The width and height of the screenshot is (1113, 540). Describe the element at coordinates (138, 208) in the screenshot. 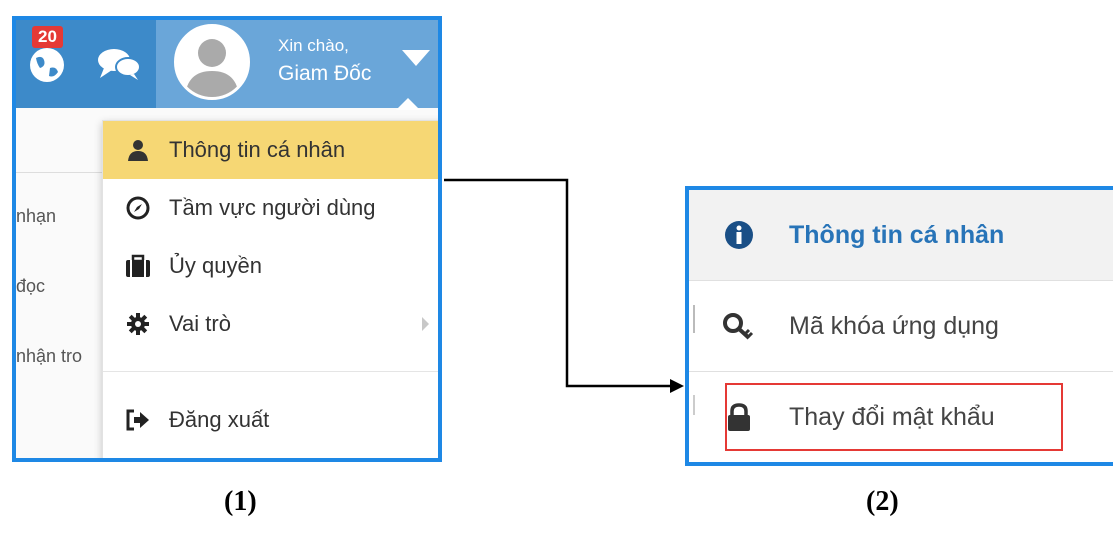

I see `compass-icon` at that location.